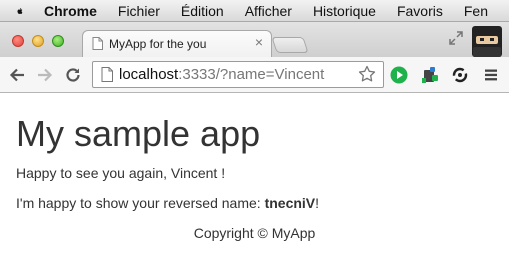  Describe the element at coordinates (121, 173) in the screenshot. I see `greeting-text: Happy to see you again, Vincent !` at that location.